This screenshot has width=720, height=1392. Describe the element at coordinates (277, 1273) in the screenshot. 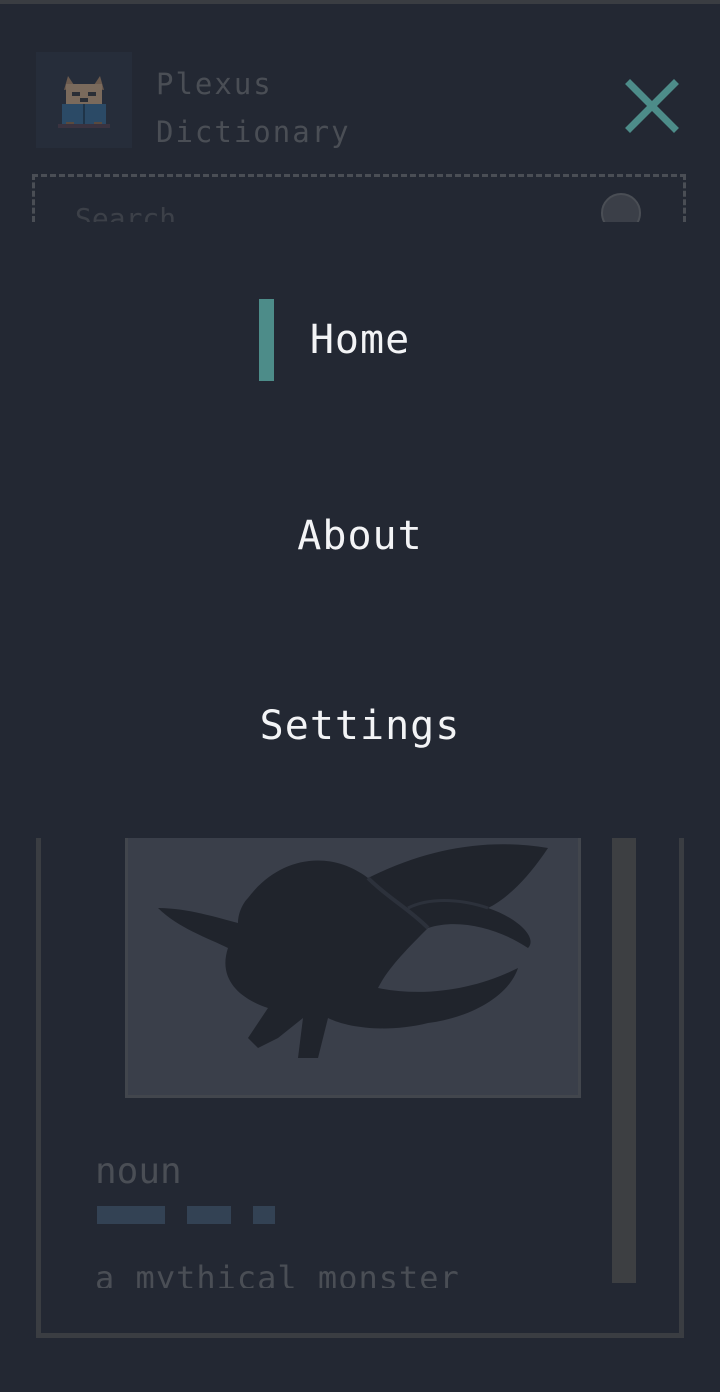

I see `definition-text: a mythical monster` at that location.